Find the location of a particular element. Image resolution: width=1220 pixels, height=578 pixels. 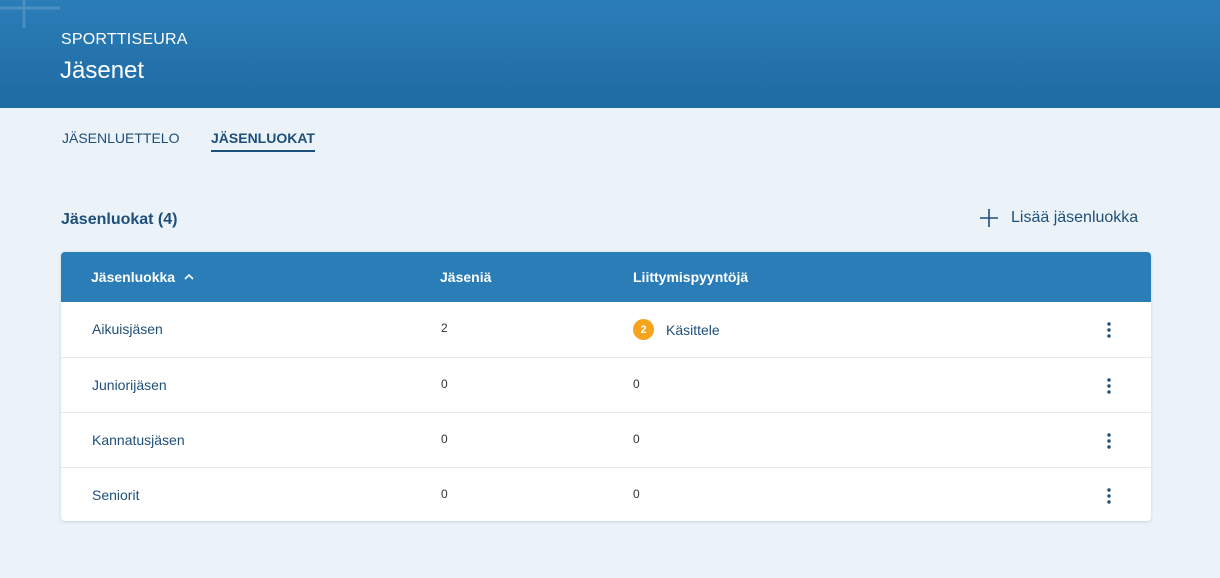

class-name: Seniorit is located at coordinates (116, 495).